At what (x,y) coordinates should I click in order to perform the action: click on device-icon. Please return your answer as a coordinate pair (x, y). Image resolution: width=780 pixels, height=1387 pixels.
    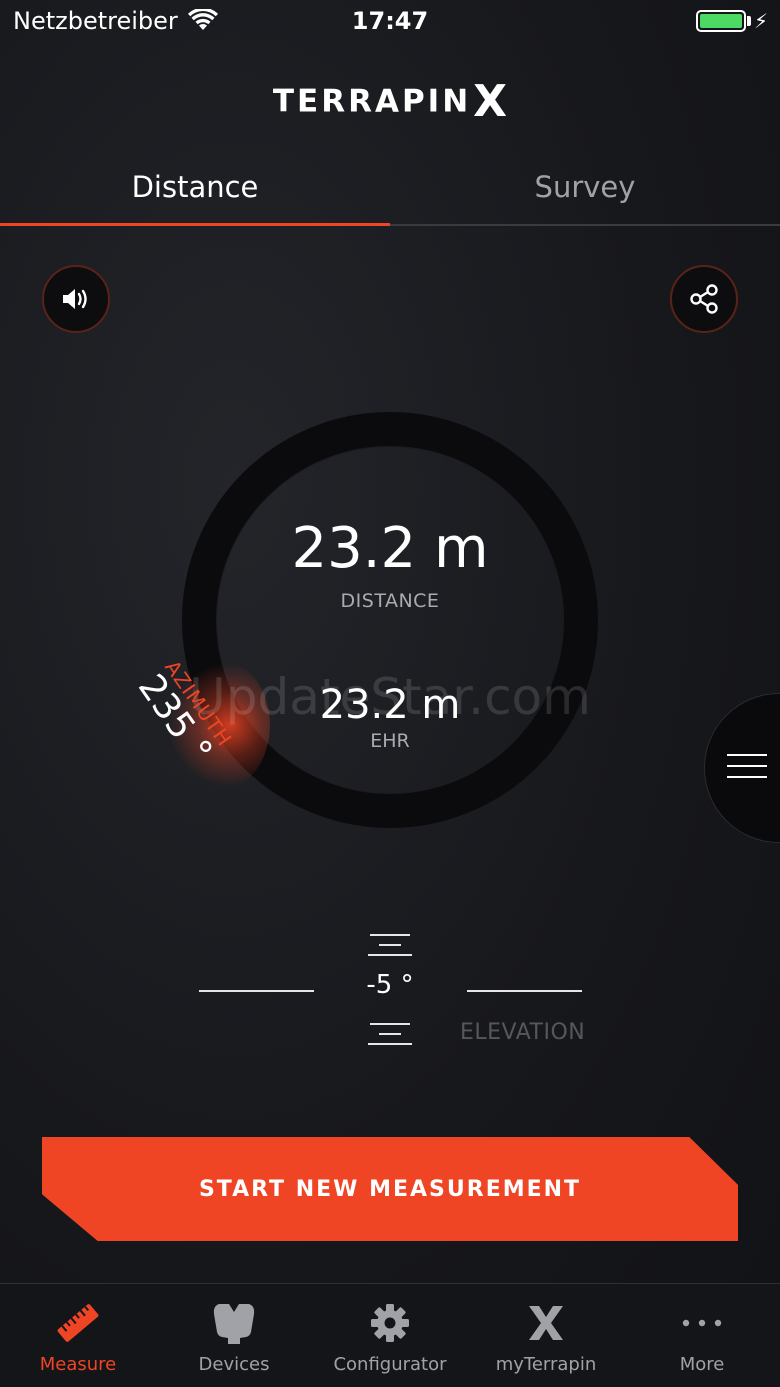
    Looking at the image, I should click on (234, 1323).